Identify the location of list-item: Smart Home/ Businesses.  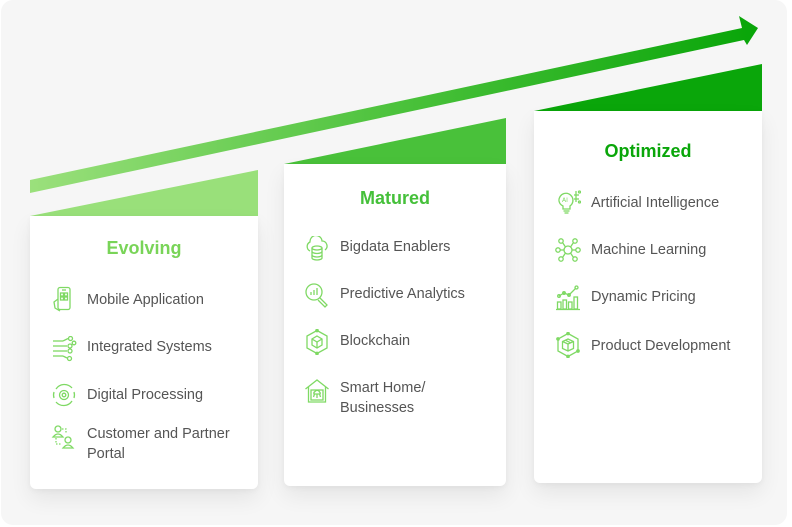
(404, 398).